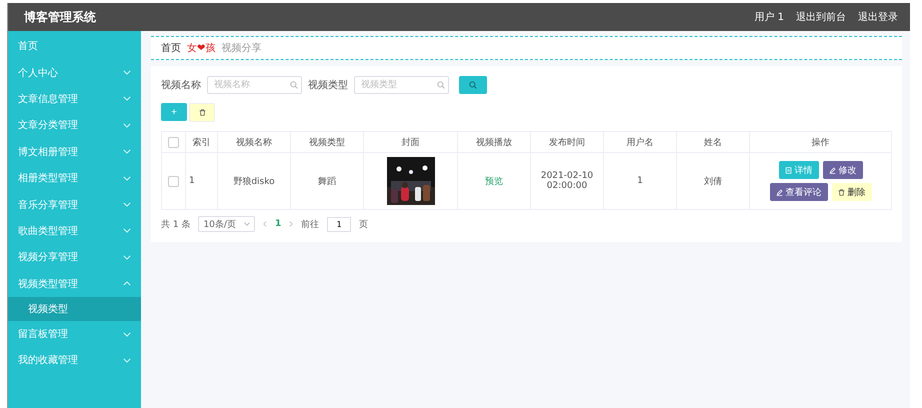 Image resolution: width=922 pixels, height=408 pixels. I want to click on column-header: 用户名, so click(640, 142).